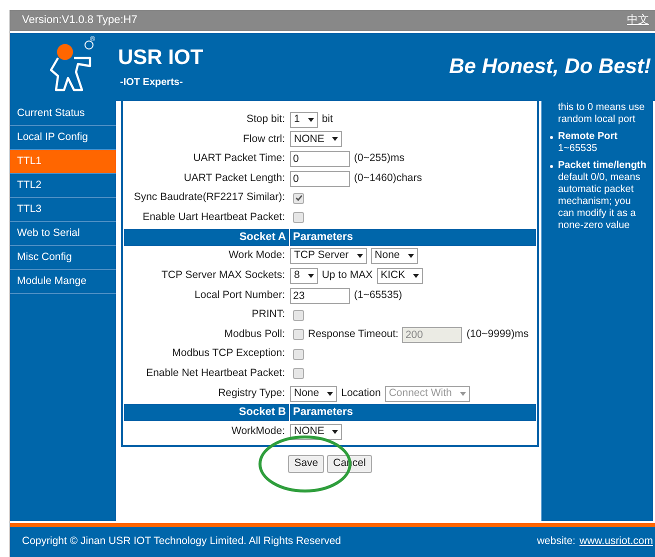  I want to click on field-label: Enable Uart Heartbeat Packet:, so click(214, 217).